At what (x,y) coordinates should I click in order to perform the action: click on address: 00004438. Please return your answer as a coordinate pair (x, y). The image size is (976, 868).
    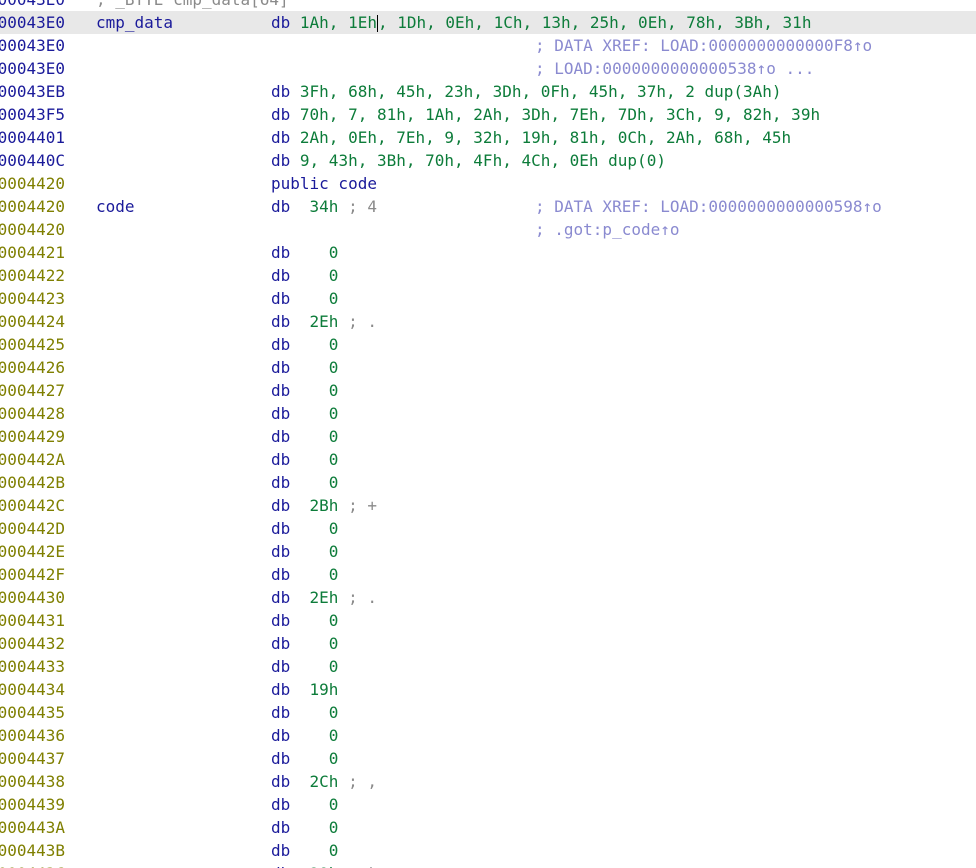
    Looking at the image, I should click on (32, 781).